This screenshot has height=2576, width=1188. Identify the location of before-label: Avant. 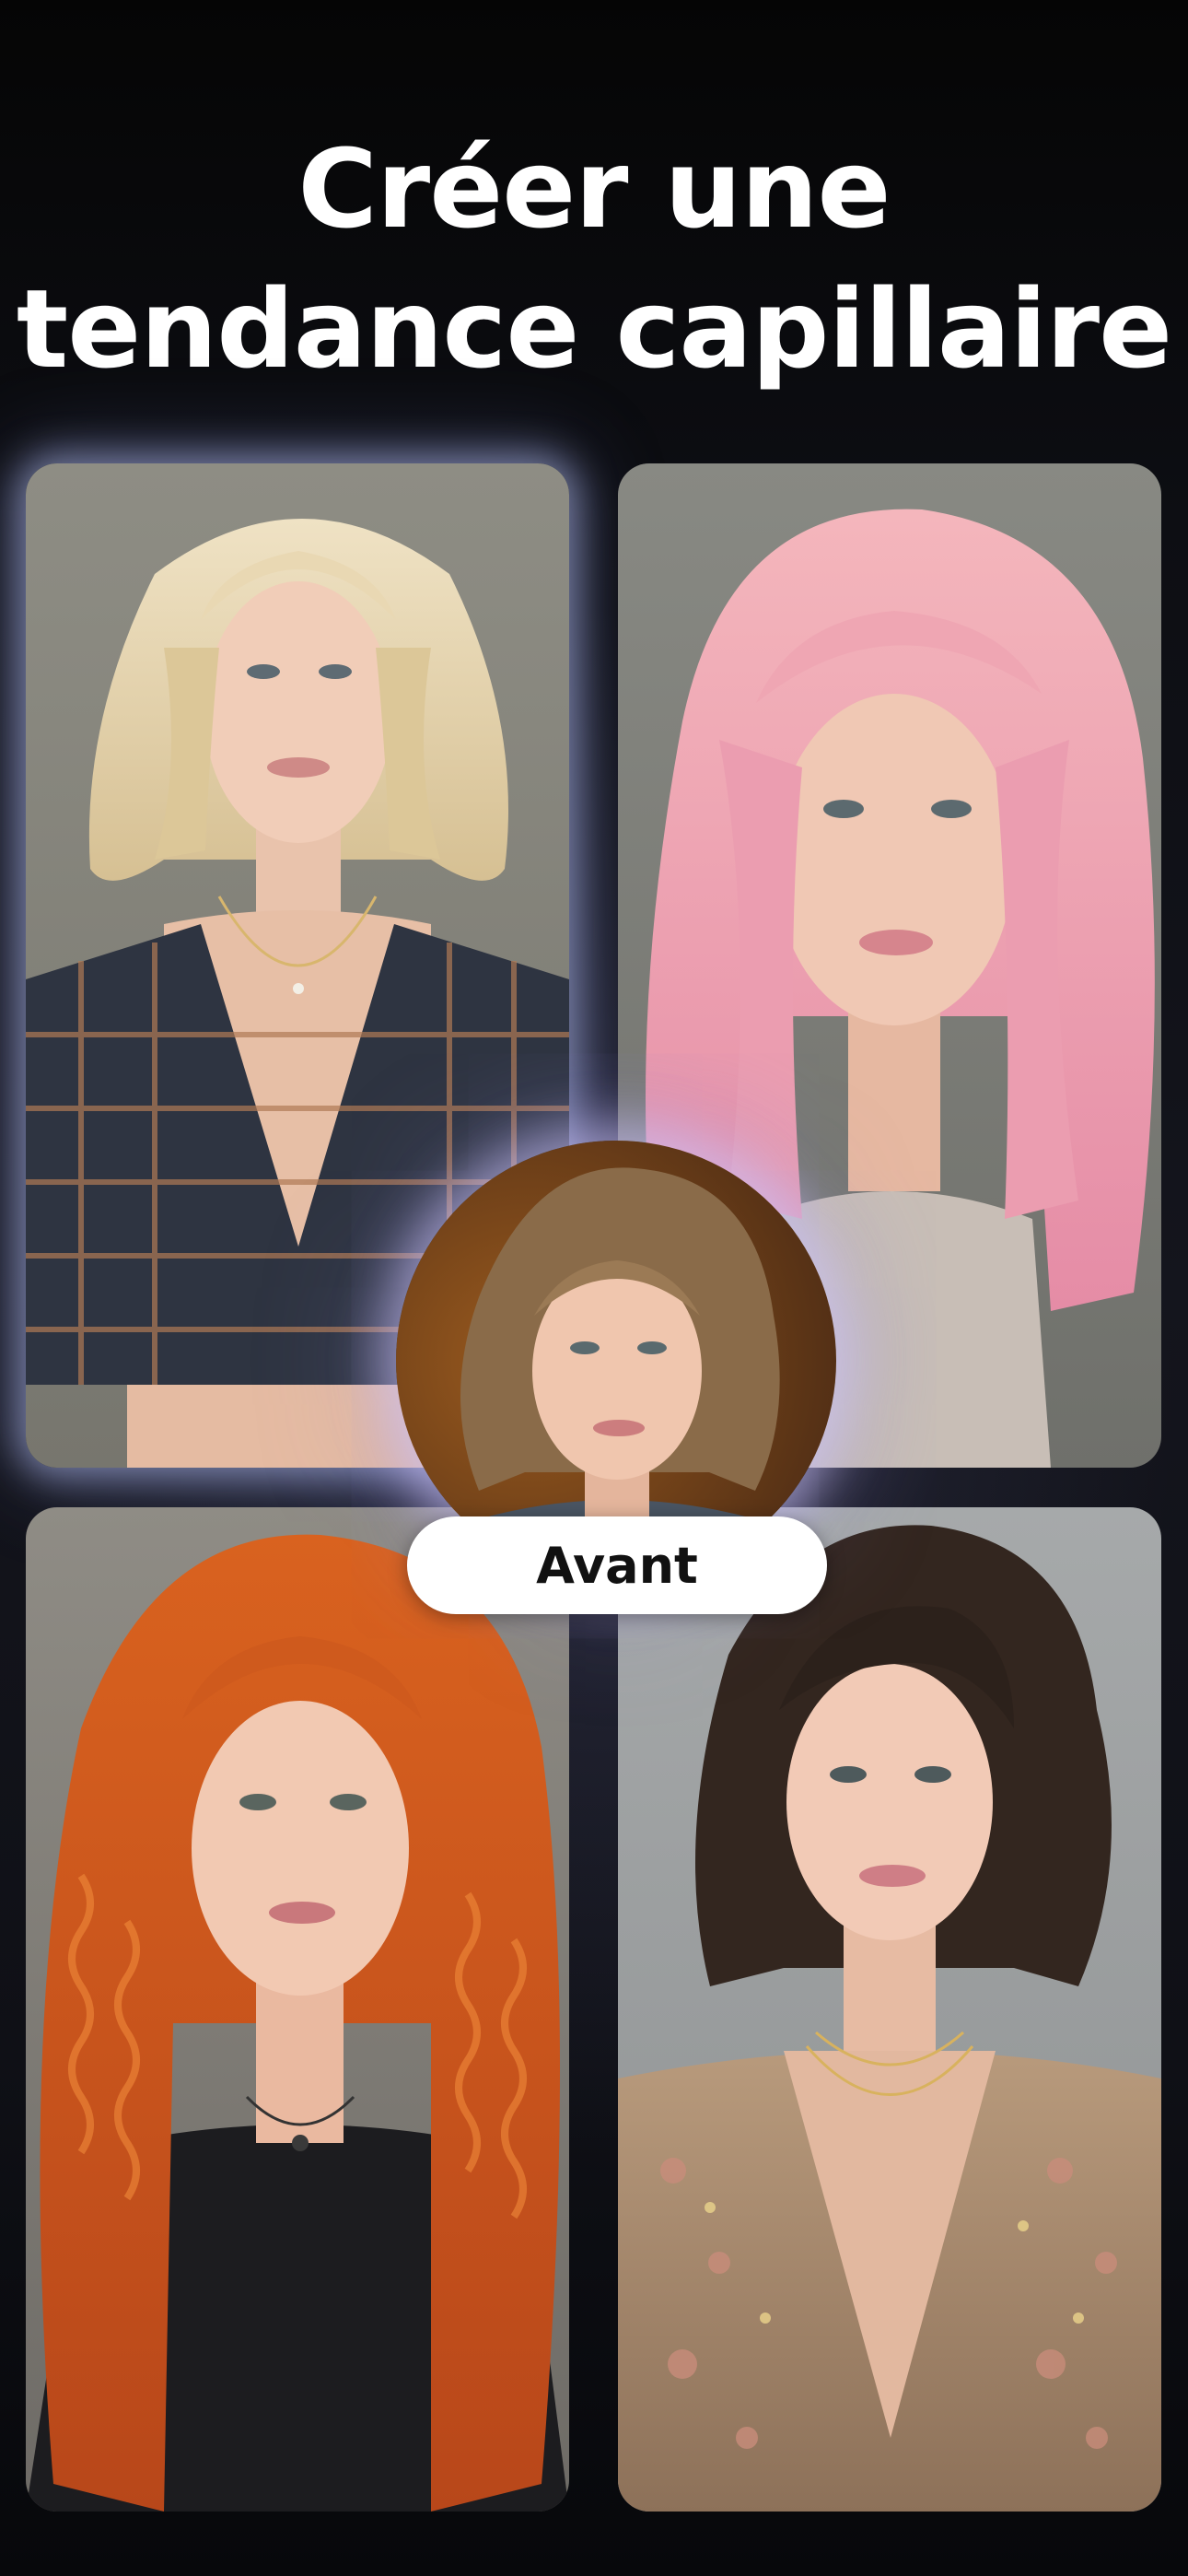
(617, 1565).